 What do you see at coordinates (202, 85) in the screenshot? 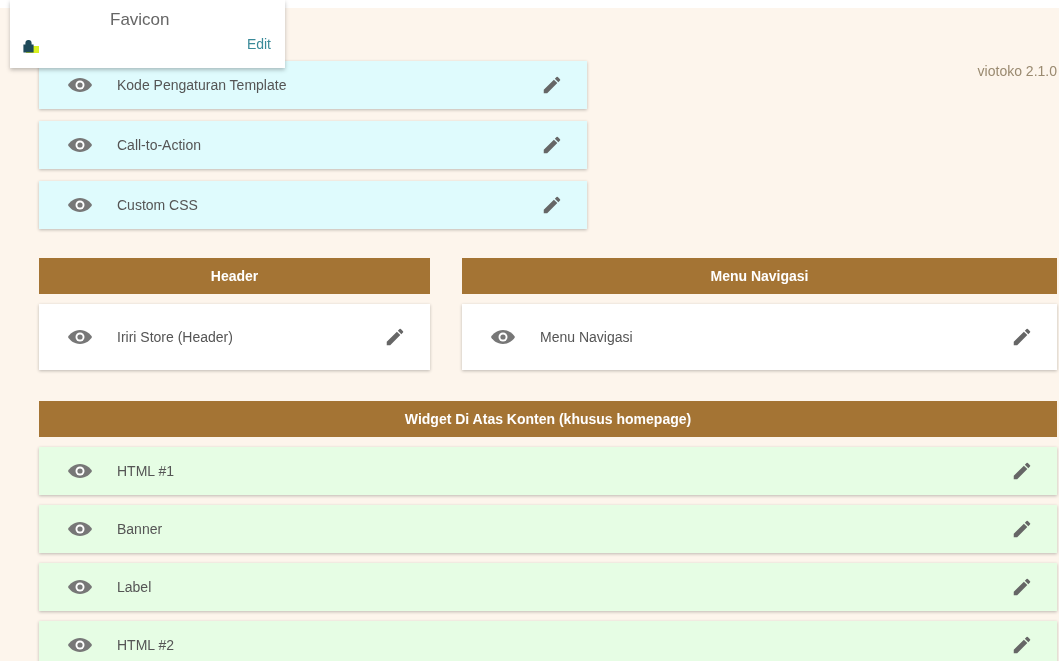
I see `widget-title: Kode Pengaturan Template` at bounding box center [202, 85].